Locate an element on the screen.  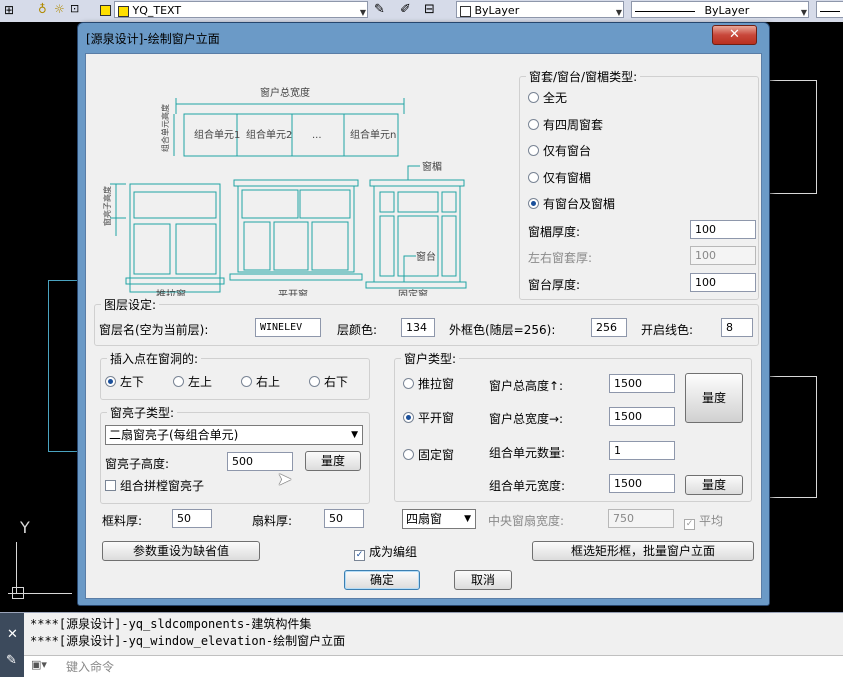
insert-top-right: 右上 is located at coordinates (260, 381).